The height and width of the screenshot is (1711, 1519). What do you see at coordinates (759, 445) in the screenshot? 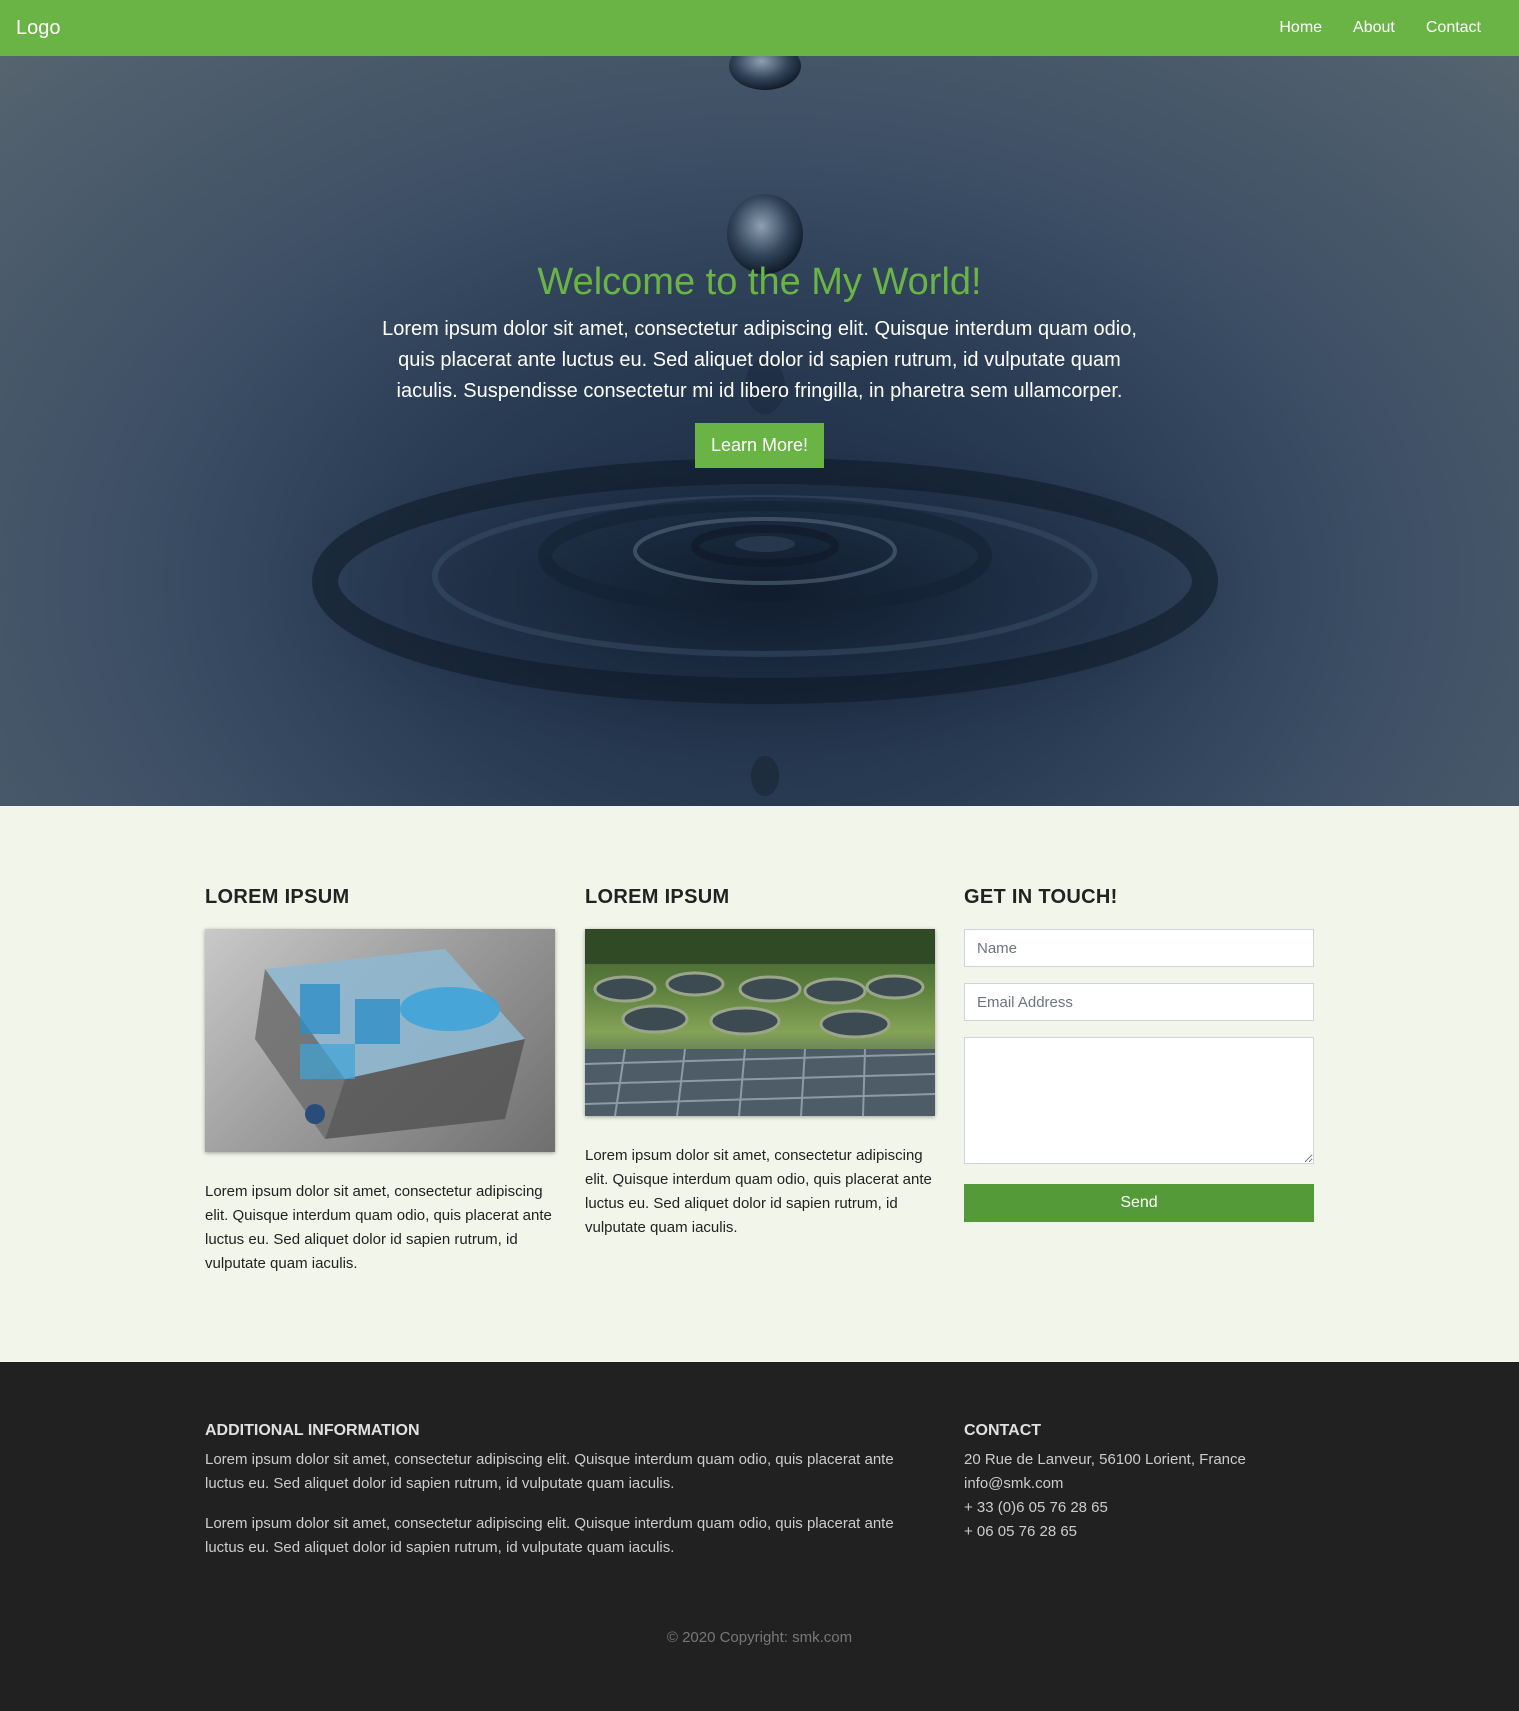
I see `learn-more-button: Learn More!` at bounding box center [759, 445].